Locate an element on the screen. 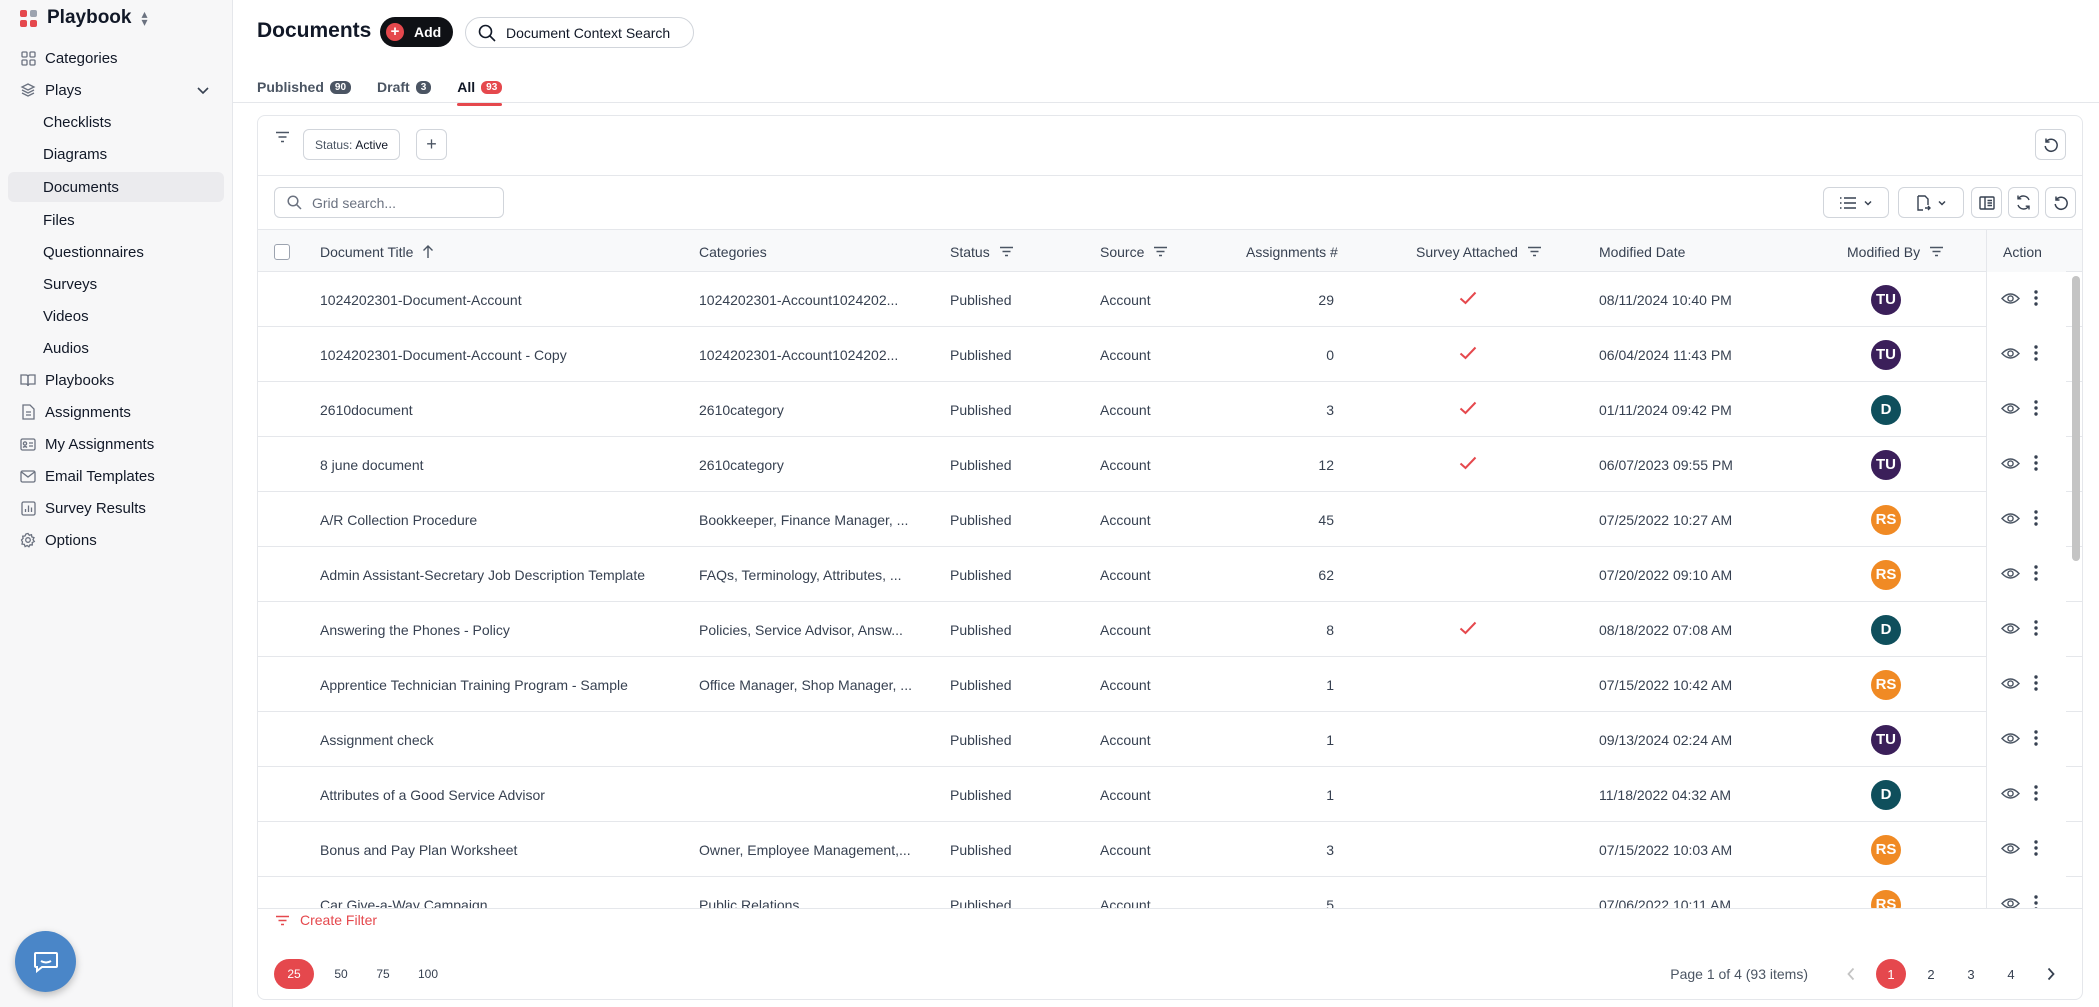 The height and width of the screenshot is (1007, 2099). sidebar-item-categories: Categories is located at coordinates (116, 58).